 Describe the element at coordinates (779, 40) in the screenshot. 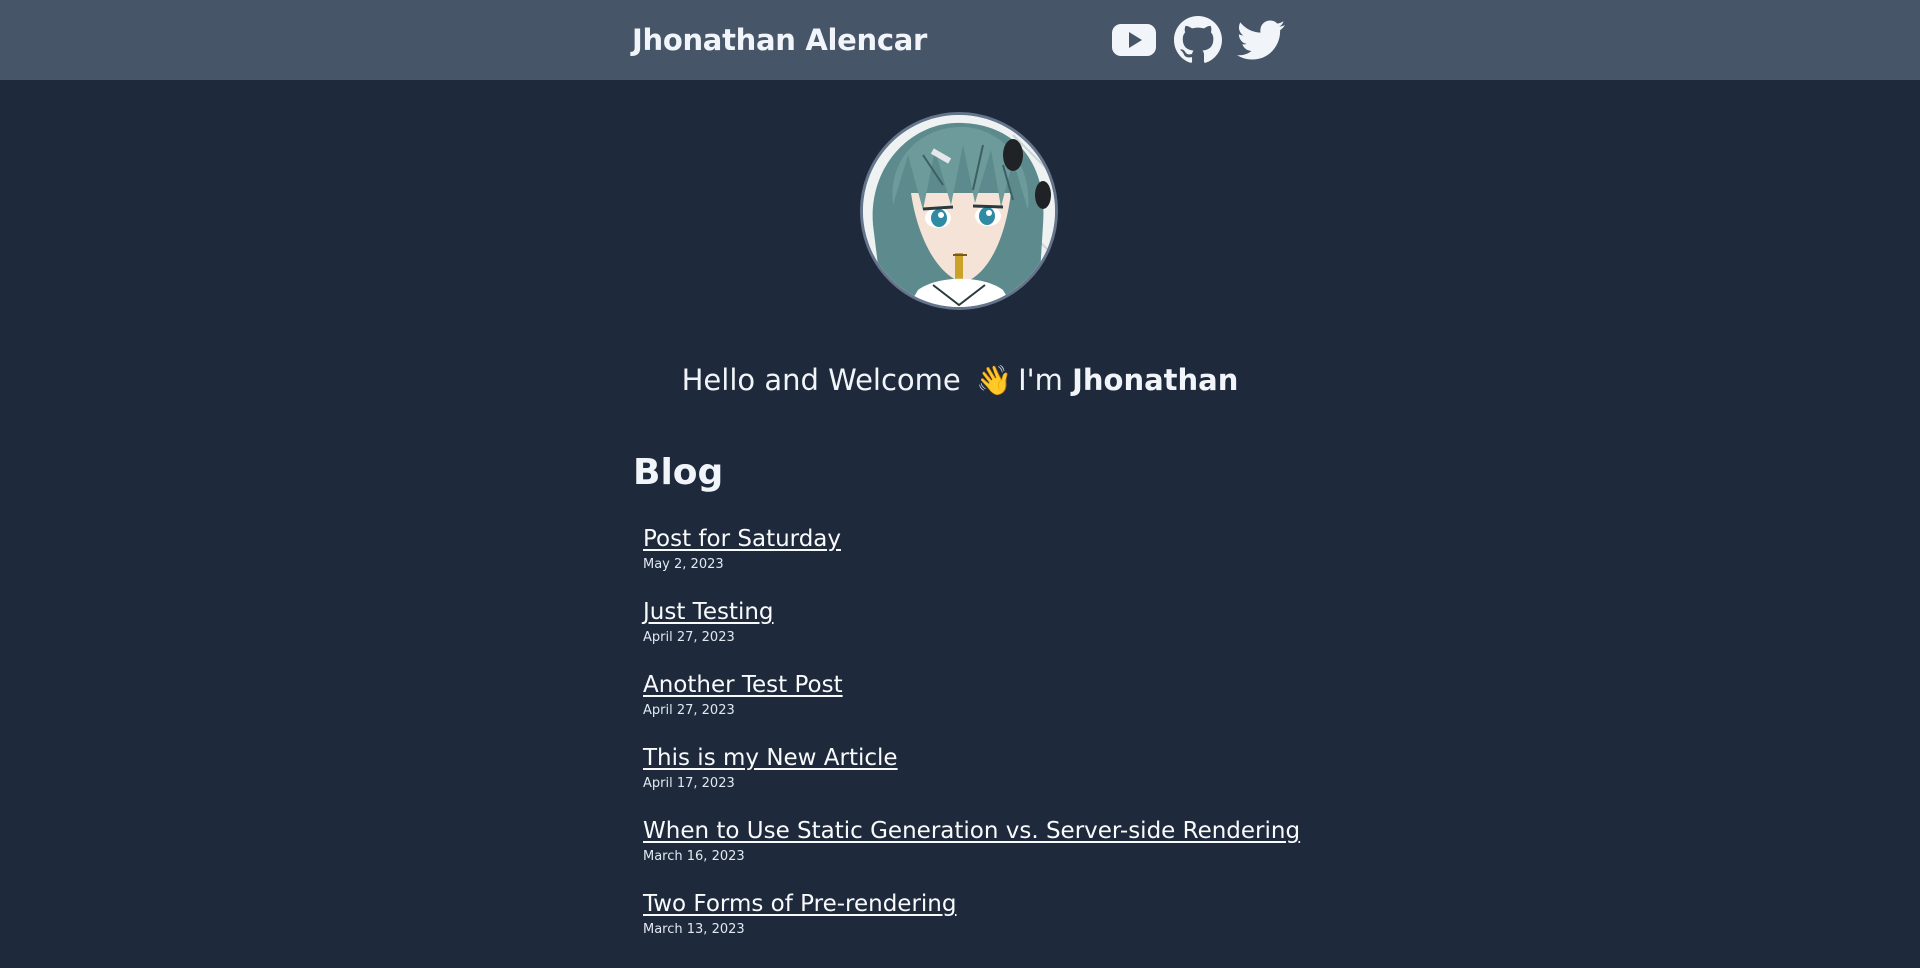

I see `site-title-link: Jhonathan Alencar` at that location.